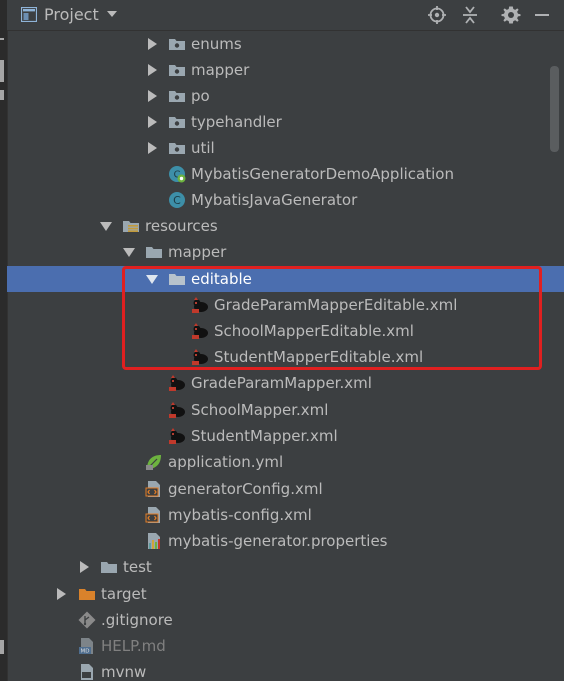 Image resolution: width=564 pixels, height=681 pixels. Describe the element at coordinates (285, 122) in the screenshot. I see `tree-node-typehandler: typehandler` at that location.